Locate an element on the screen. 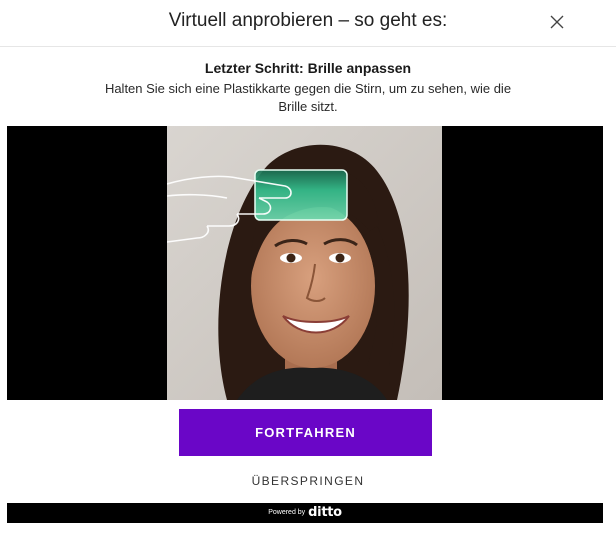 The height and width of the screenshot is (534, 616). dialog-title: Virtuell anprobieren – so geht es: is located at coordinates (308, 20).